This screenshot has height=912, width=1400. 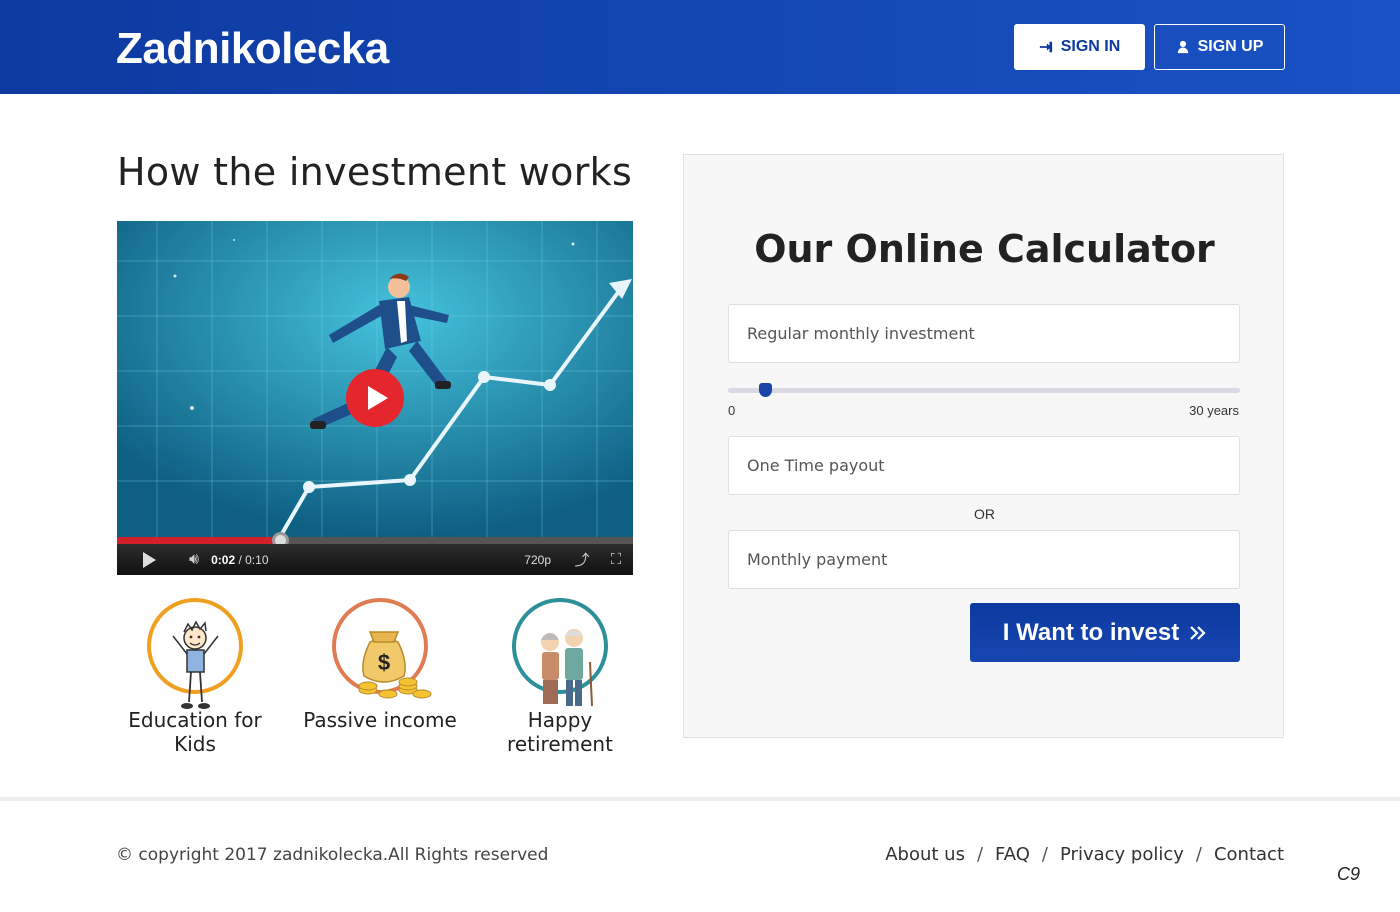 I want to click on video-play-button, so click(x=375, y=398).